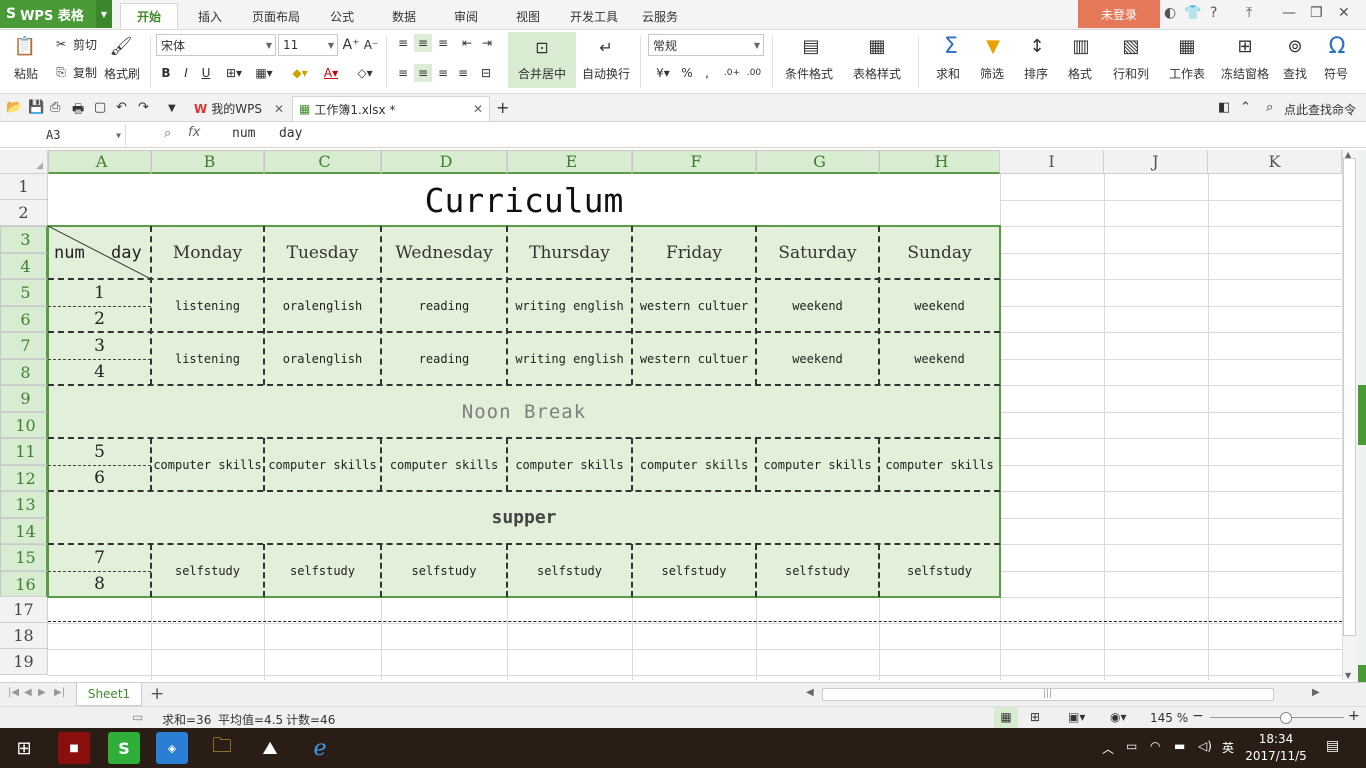 Image resolution: width=1366 pixels, height=768 pixels. I want to click on distribute-icon: ⊟, so click(486, 73).